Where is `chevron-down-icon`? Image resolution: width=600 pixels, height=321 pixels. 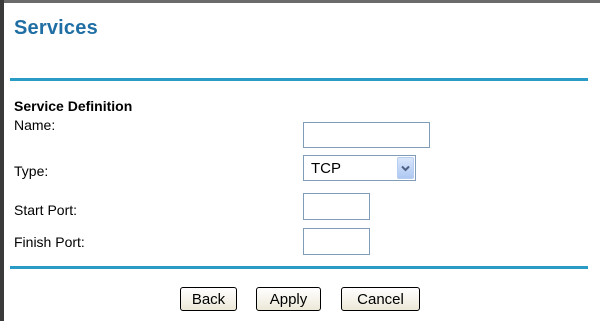
chevron-down-icon is located at coordinates (405, 168).